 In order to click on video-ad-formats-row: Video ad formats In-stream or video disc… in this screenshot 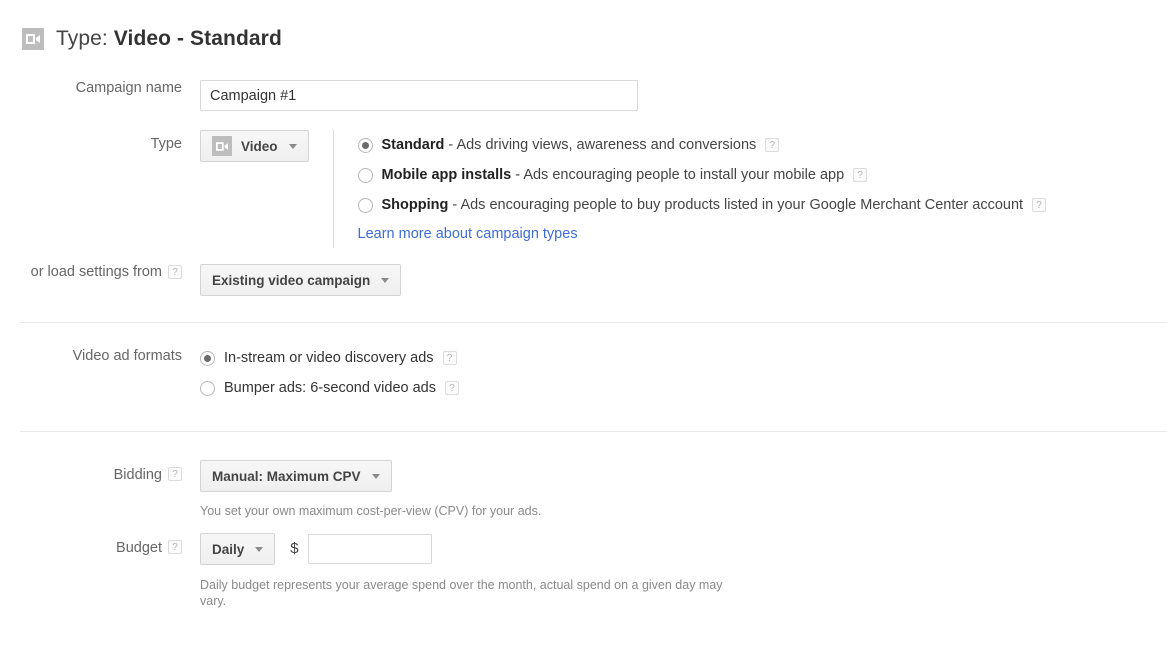, I will do `click(583, 373)`.